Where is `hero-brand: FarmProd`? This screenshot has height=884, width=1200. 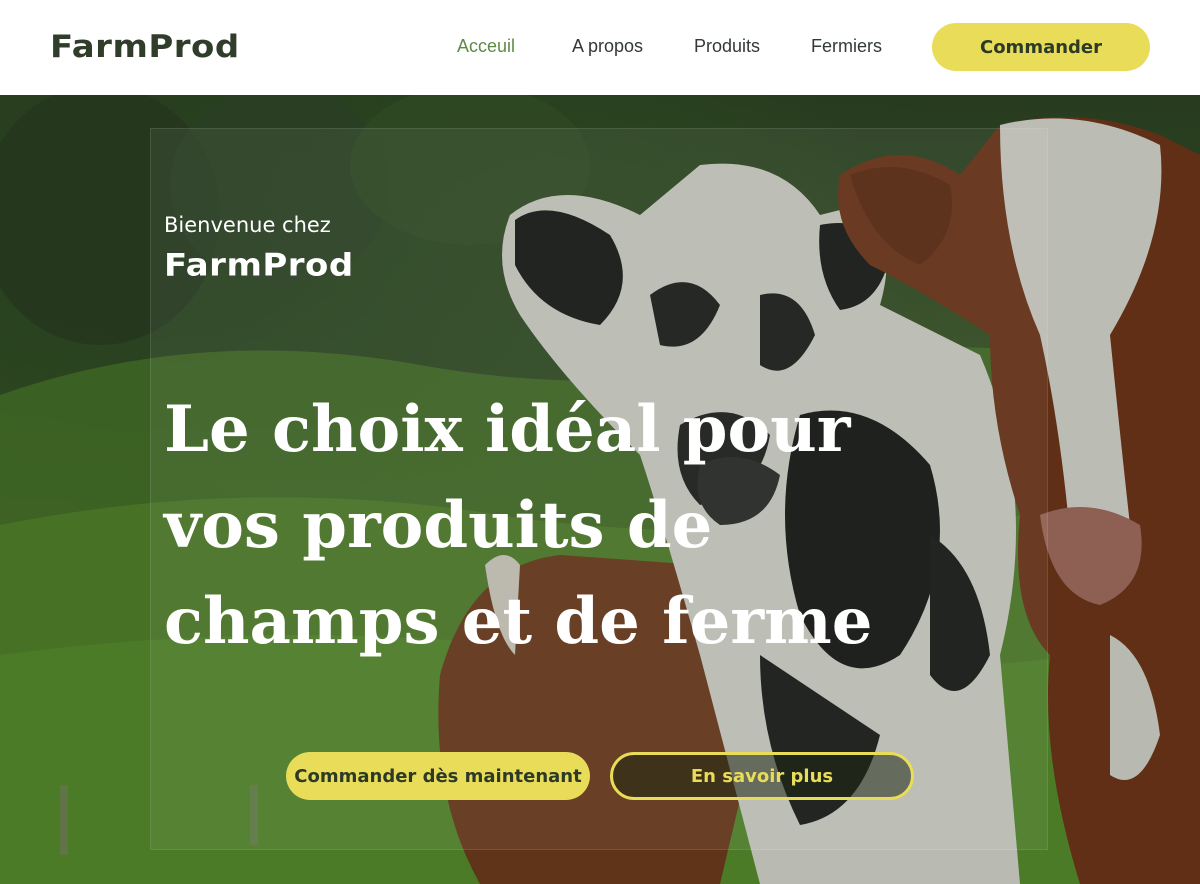 hero-brand: FarmProd is located at coordinates (259, 265).